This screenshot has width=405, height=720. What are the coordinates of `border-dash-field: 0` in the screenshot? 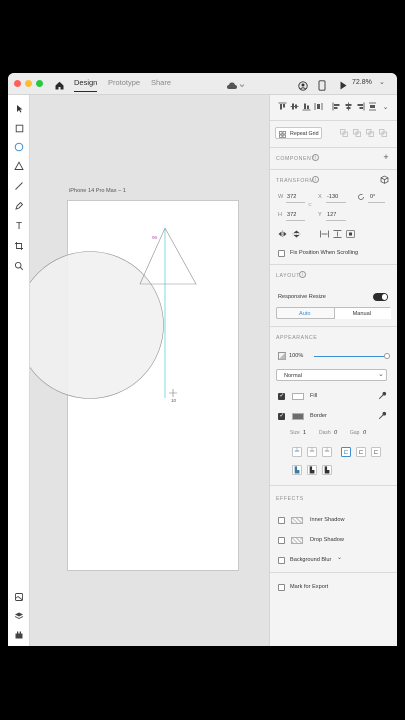 It's located at (335, 433).